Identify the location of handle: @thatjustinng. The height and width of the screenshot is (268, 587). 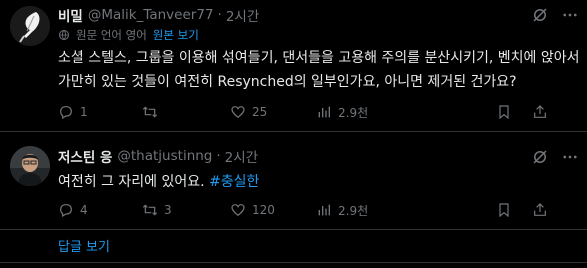
(164, 156).